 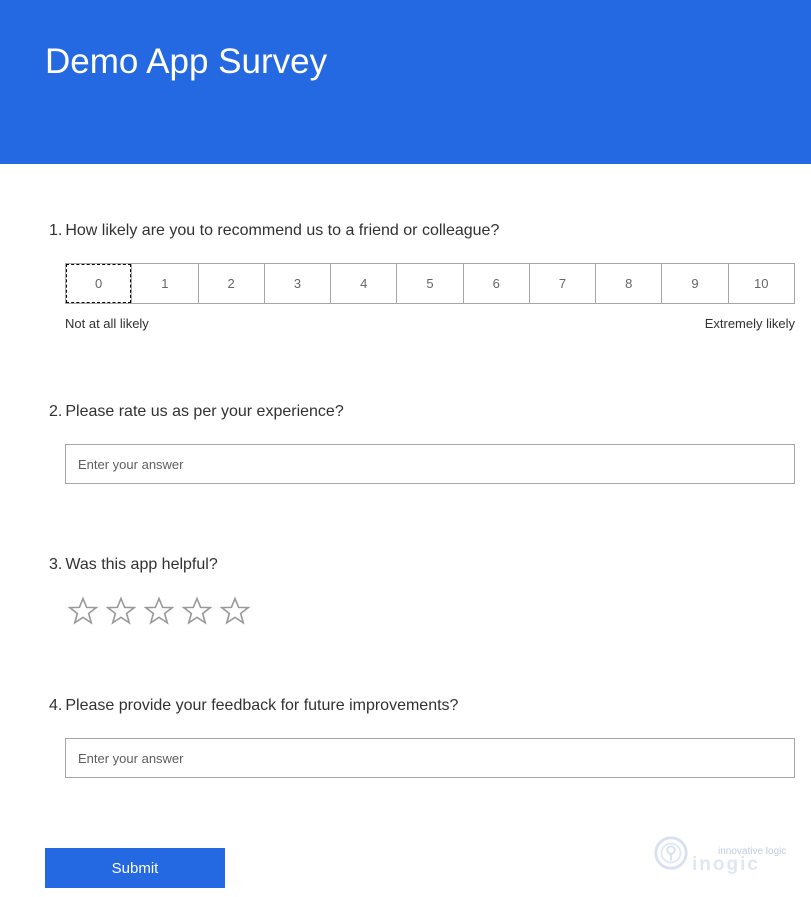 What do you see at coordinates (760, 283) in the screenshot?
I see `nps-option-10: 10` at bounding box center [760, 283].